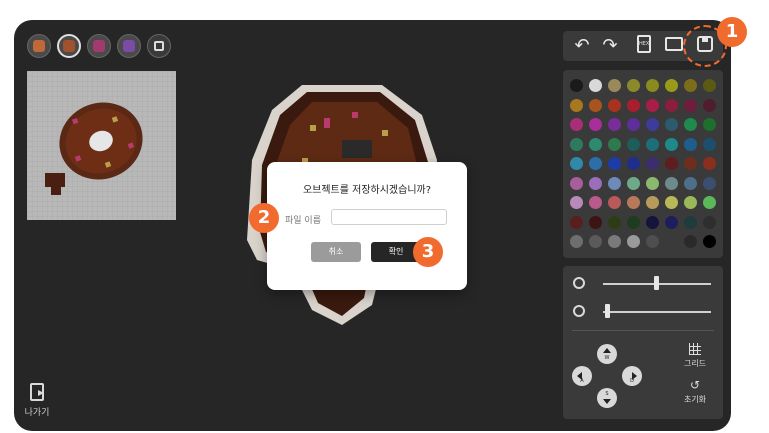  What do you see at coordinates (101, 145) in the screenshot?
I see `object-thumbnail` at bounding box center [101, 145].